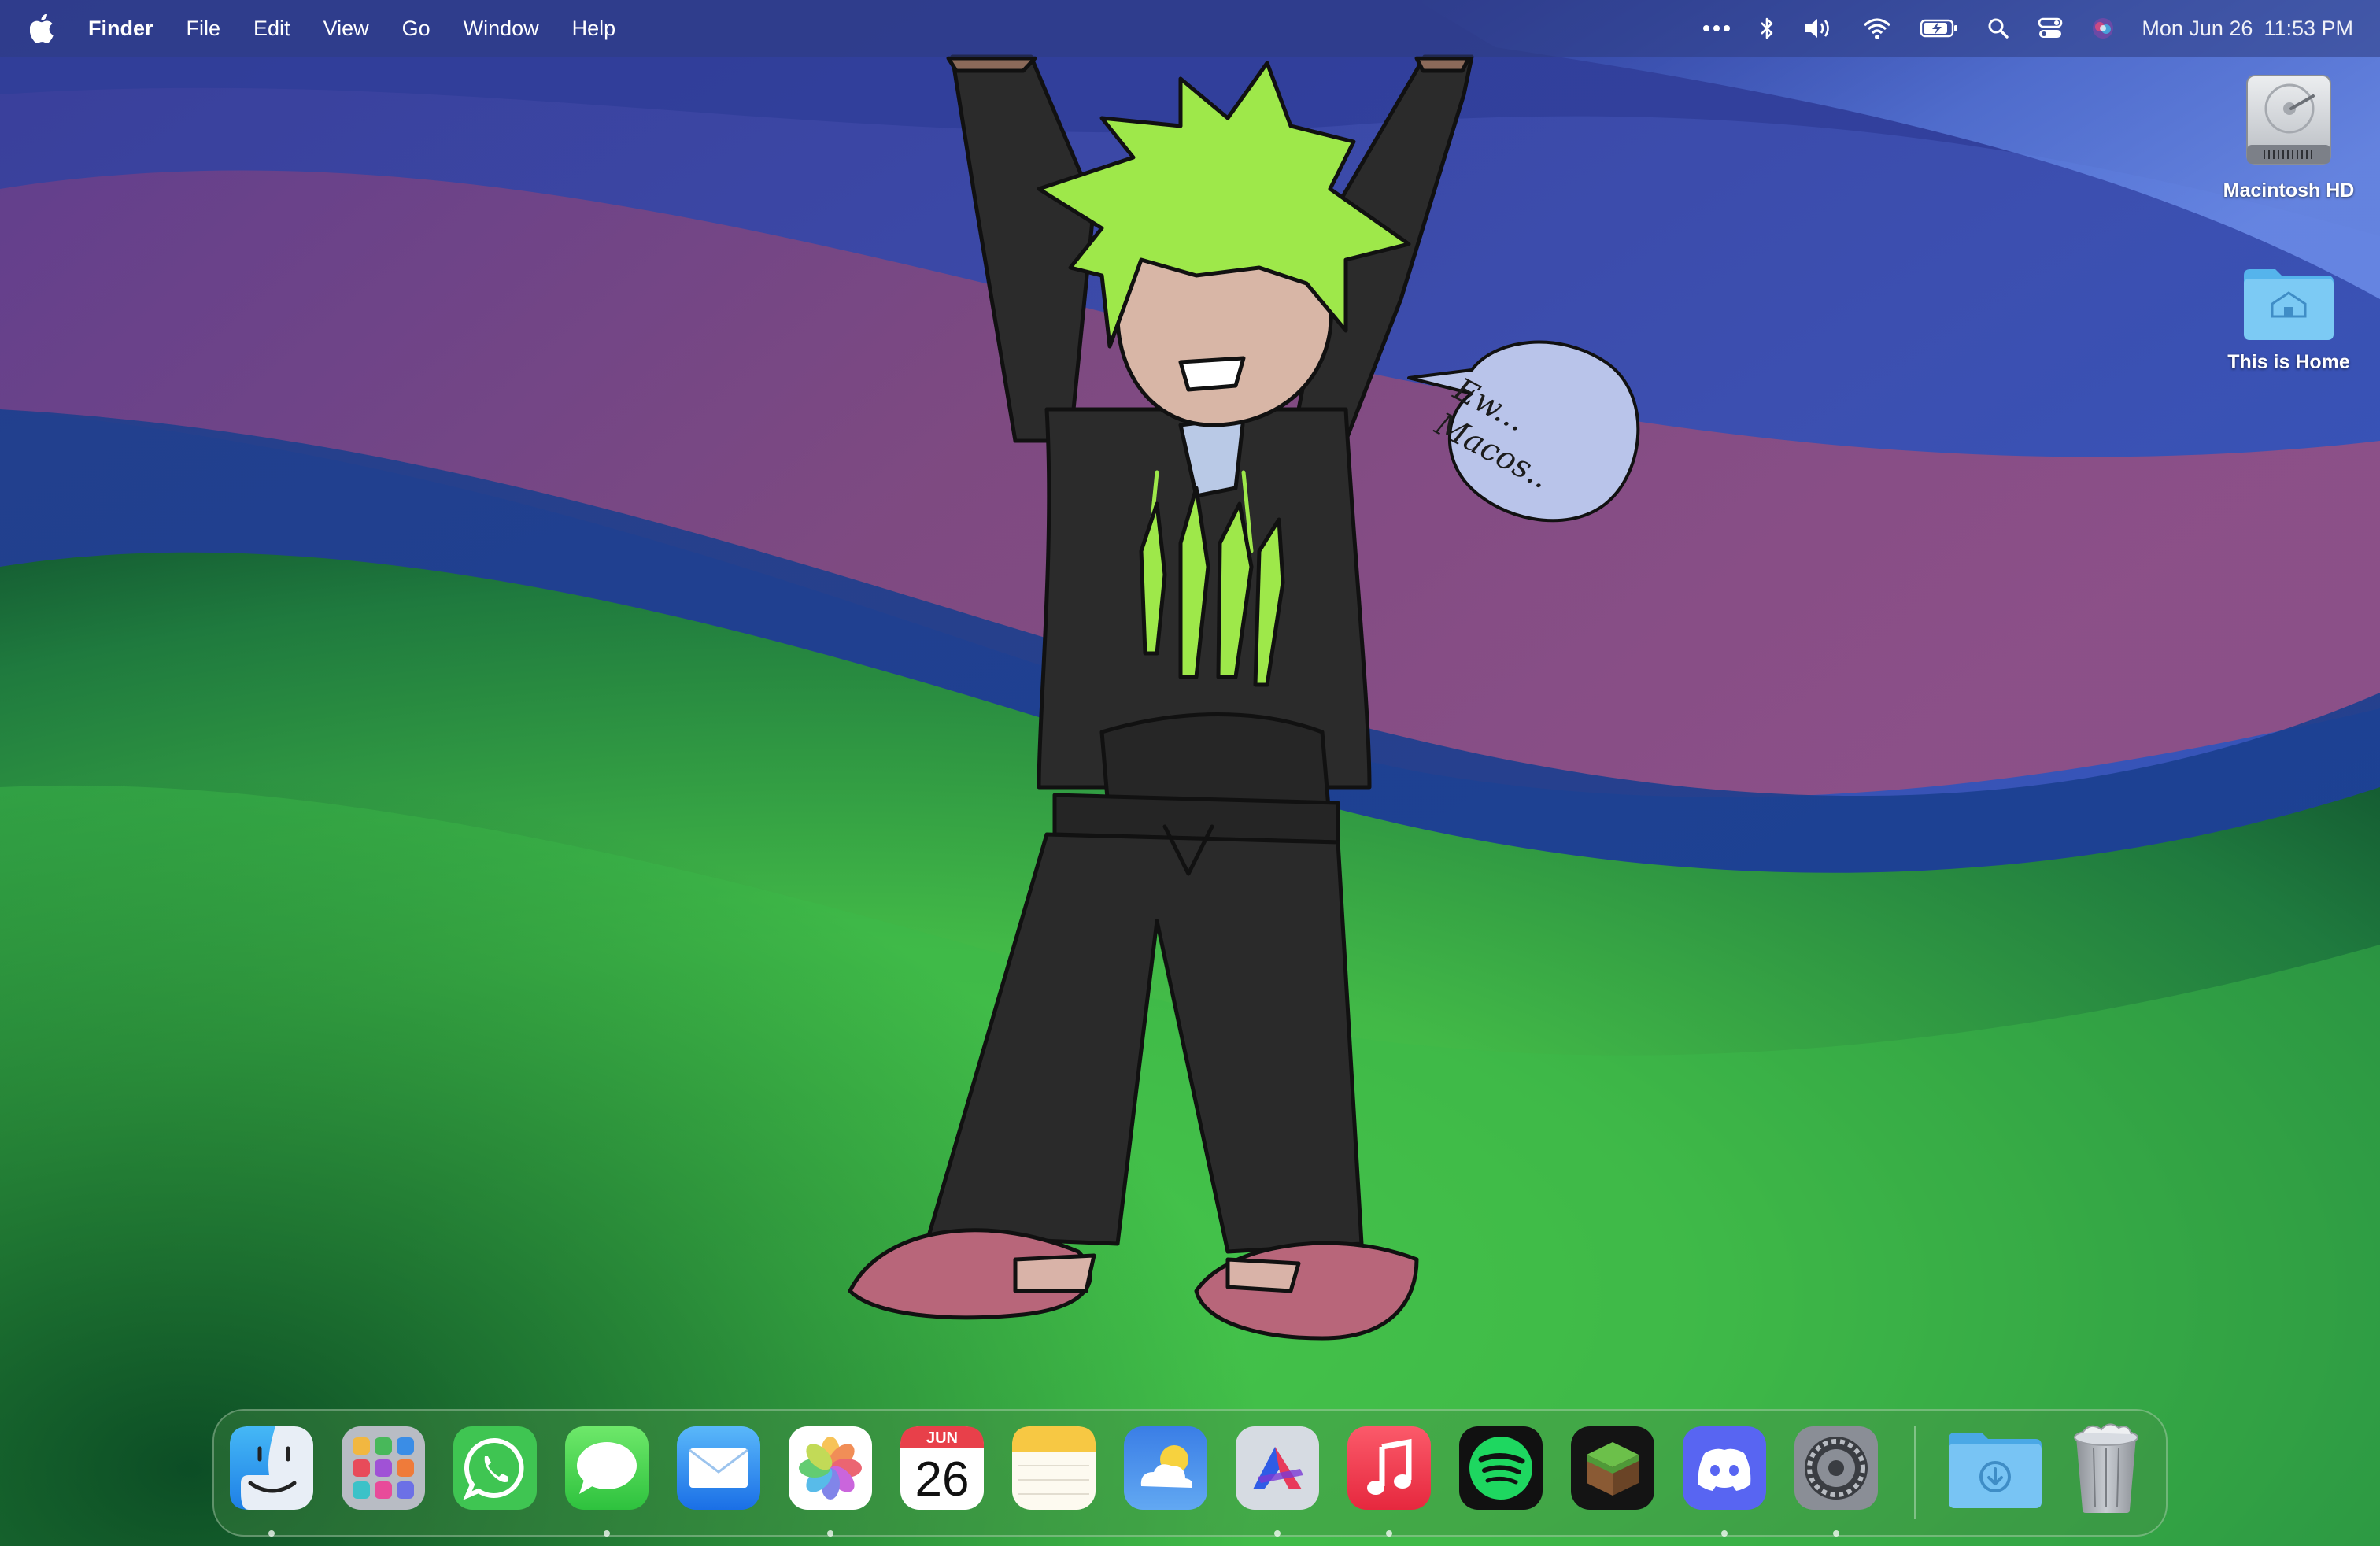  Describe the element at coordinates (2103, 28) in the screenshot. I see `siri-icon` at that location.